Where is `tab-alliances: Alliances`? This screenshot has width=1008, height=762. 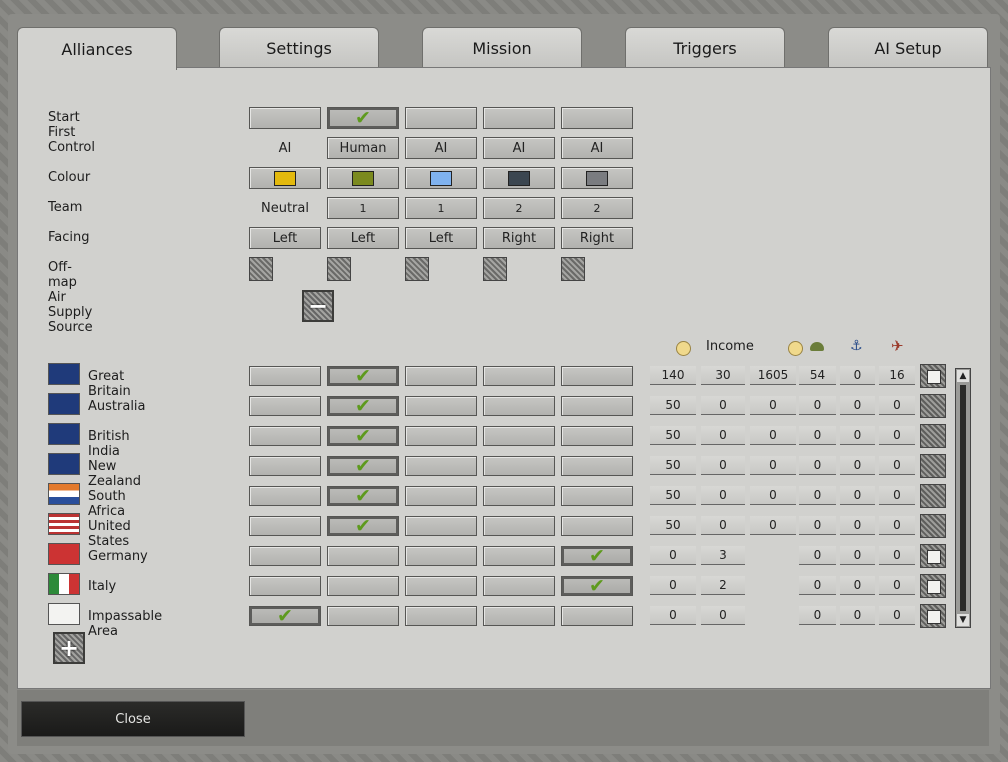 tab-alliances: Alliances is located at coordinates (97, 48).